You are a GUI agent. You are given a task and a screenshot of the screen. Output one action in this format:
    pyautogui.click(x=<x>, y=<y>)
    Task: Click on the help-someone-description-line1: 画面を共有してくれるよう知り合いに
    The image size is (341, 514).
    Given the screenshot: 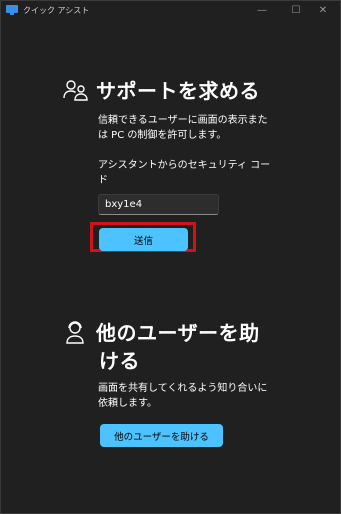 What is the action you would take?
    pyautogui.click(x=183, y=388)
    